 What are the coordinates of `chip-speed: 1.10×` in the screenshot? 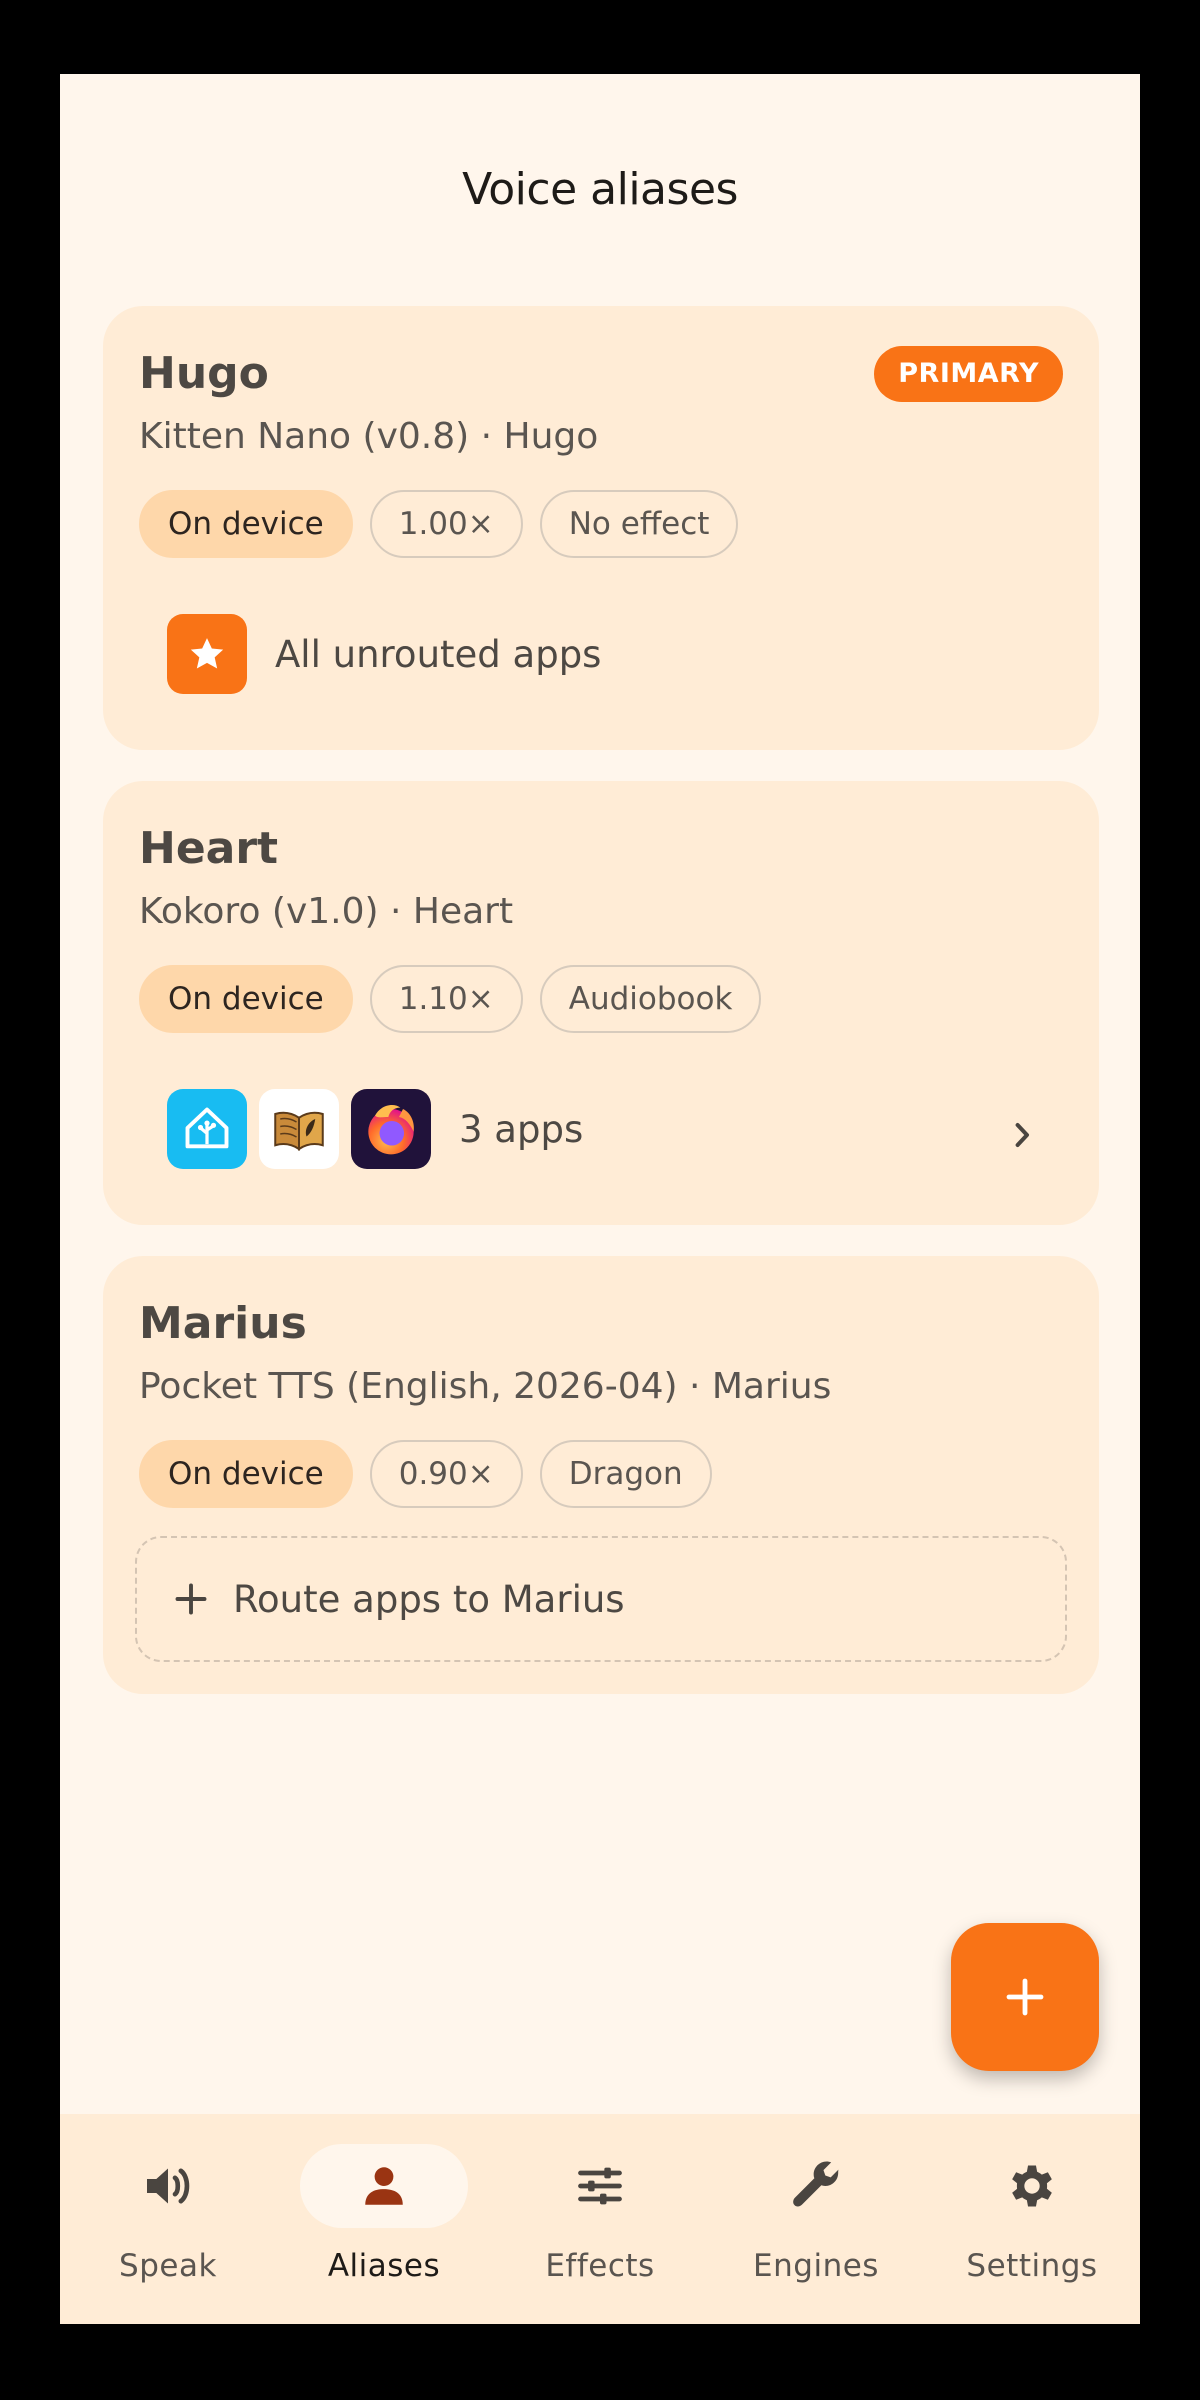 It's located at (446, 999).